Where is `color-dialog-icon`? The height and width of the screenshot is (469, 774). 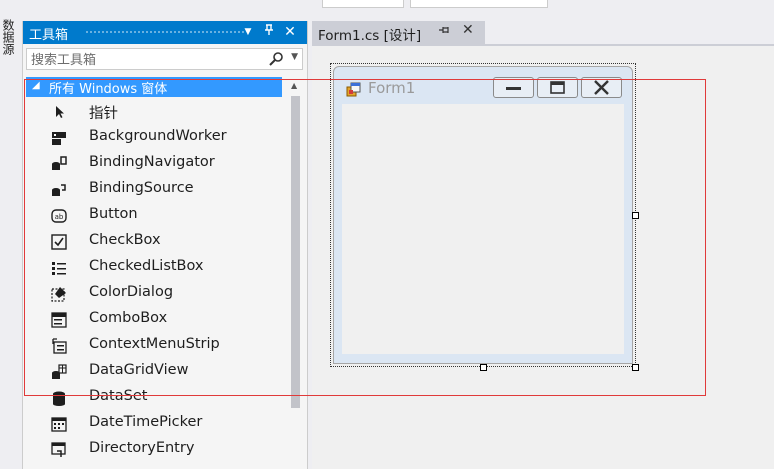
color-dialog-icon is located at coordinates (58, 294).